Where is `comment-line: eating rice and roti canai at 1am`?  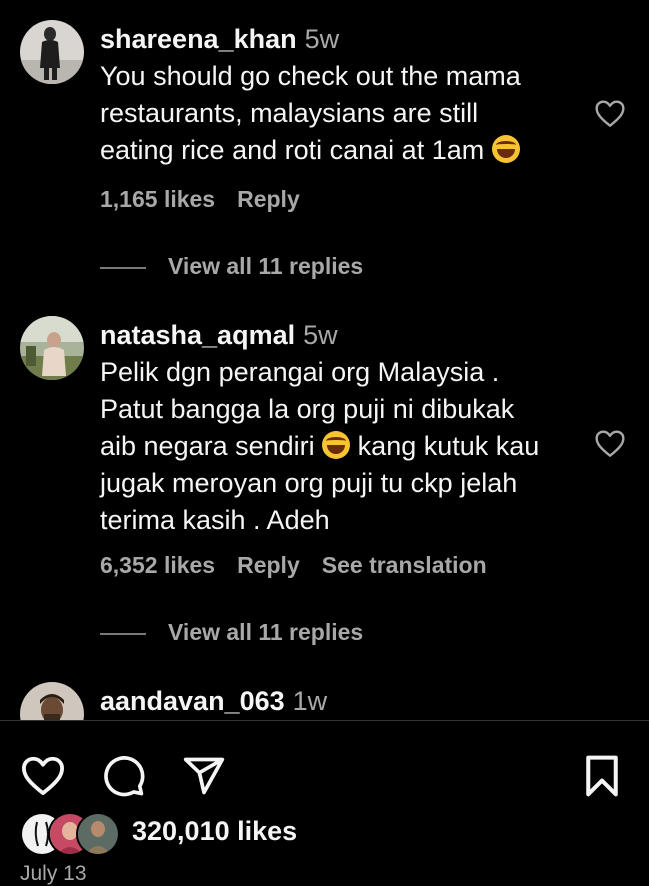
comment-line: eating rice and roti canai at 1am is located at coordinates (340, 150).